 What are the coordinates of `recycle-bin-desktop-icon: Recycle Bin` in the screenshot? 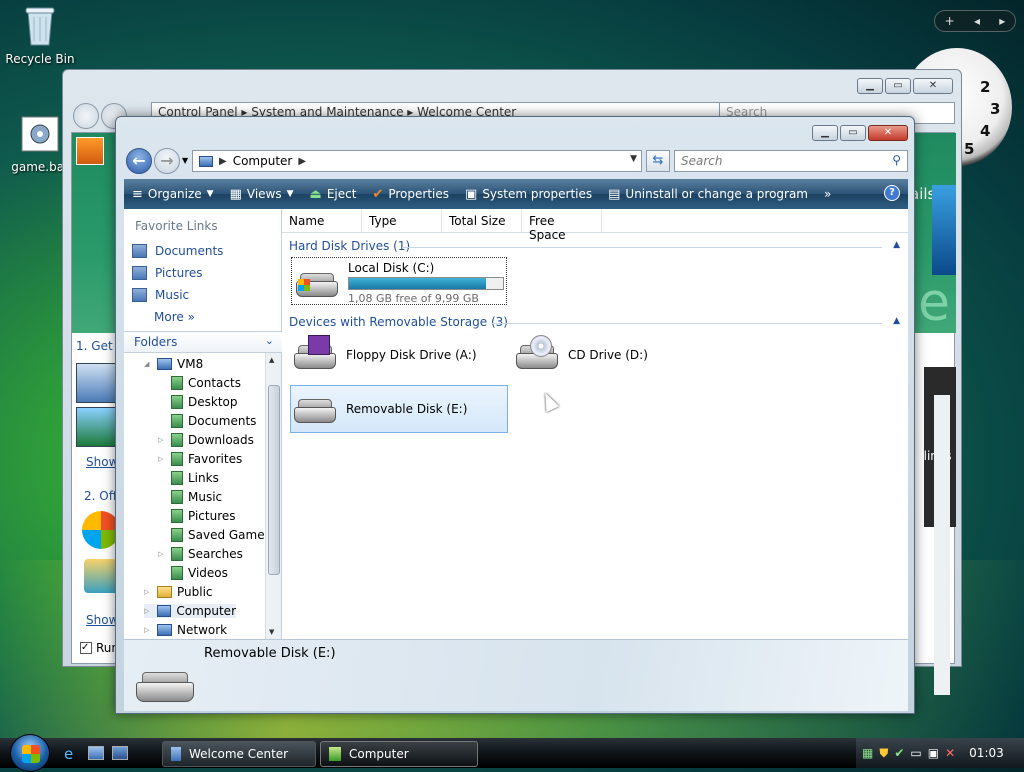 It's located at (40, 35).